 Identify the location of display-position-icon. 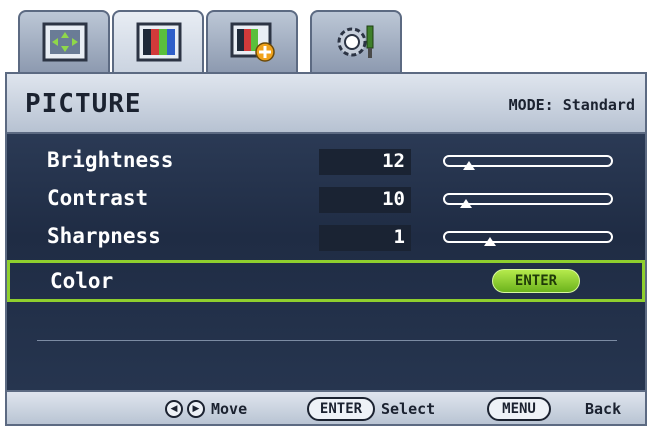
(65, 42).